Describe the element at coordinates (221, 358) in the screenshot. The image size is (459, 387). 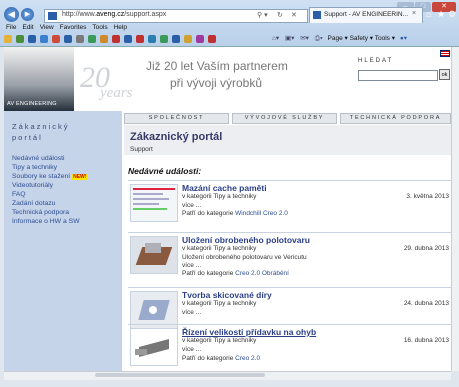
I see `event-tags: Patří do kategorie Creo 2.0` at that location.